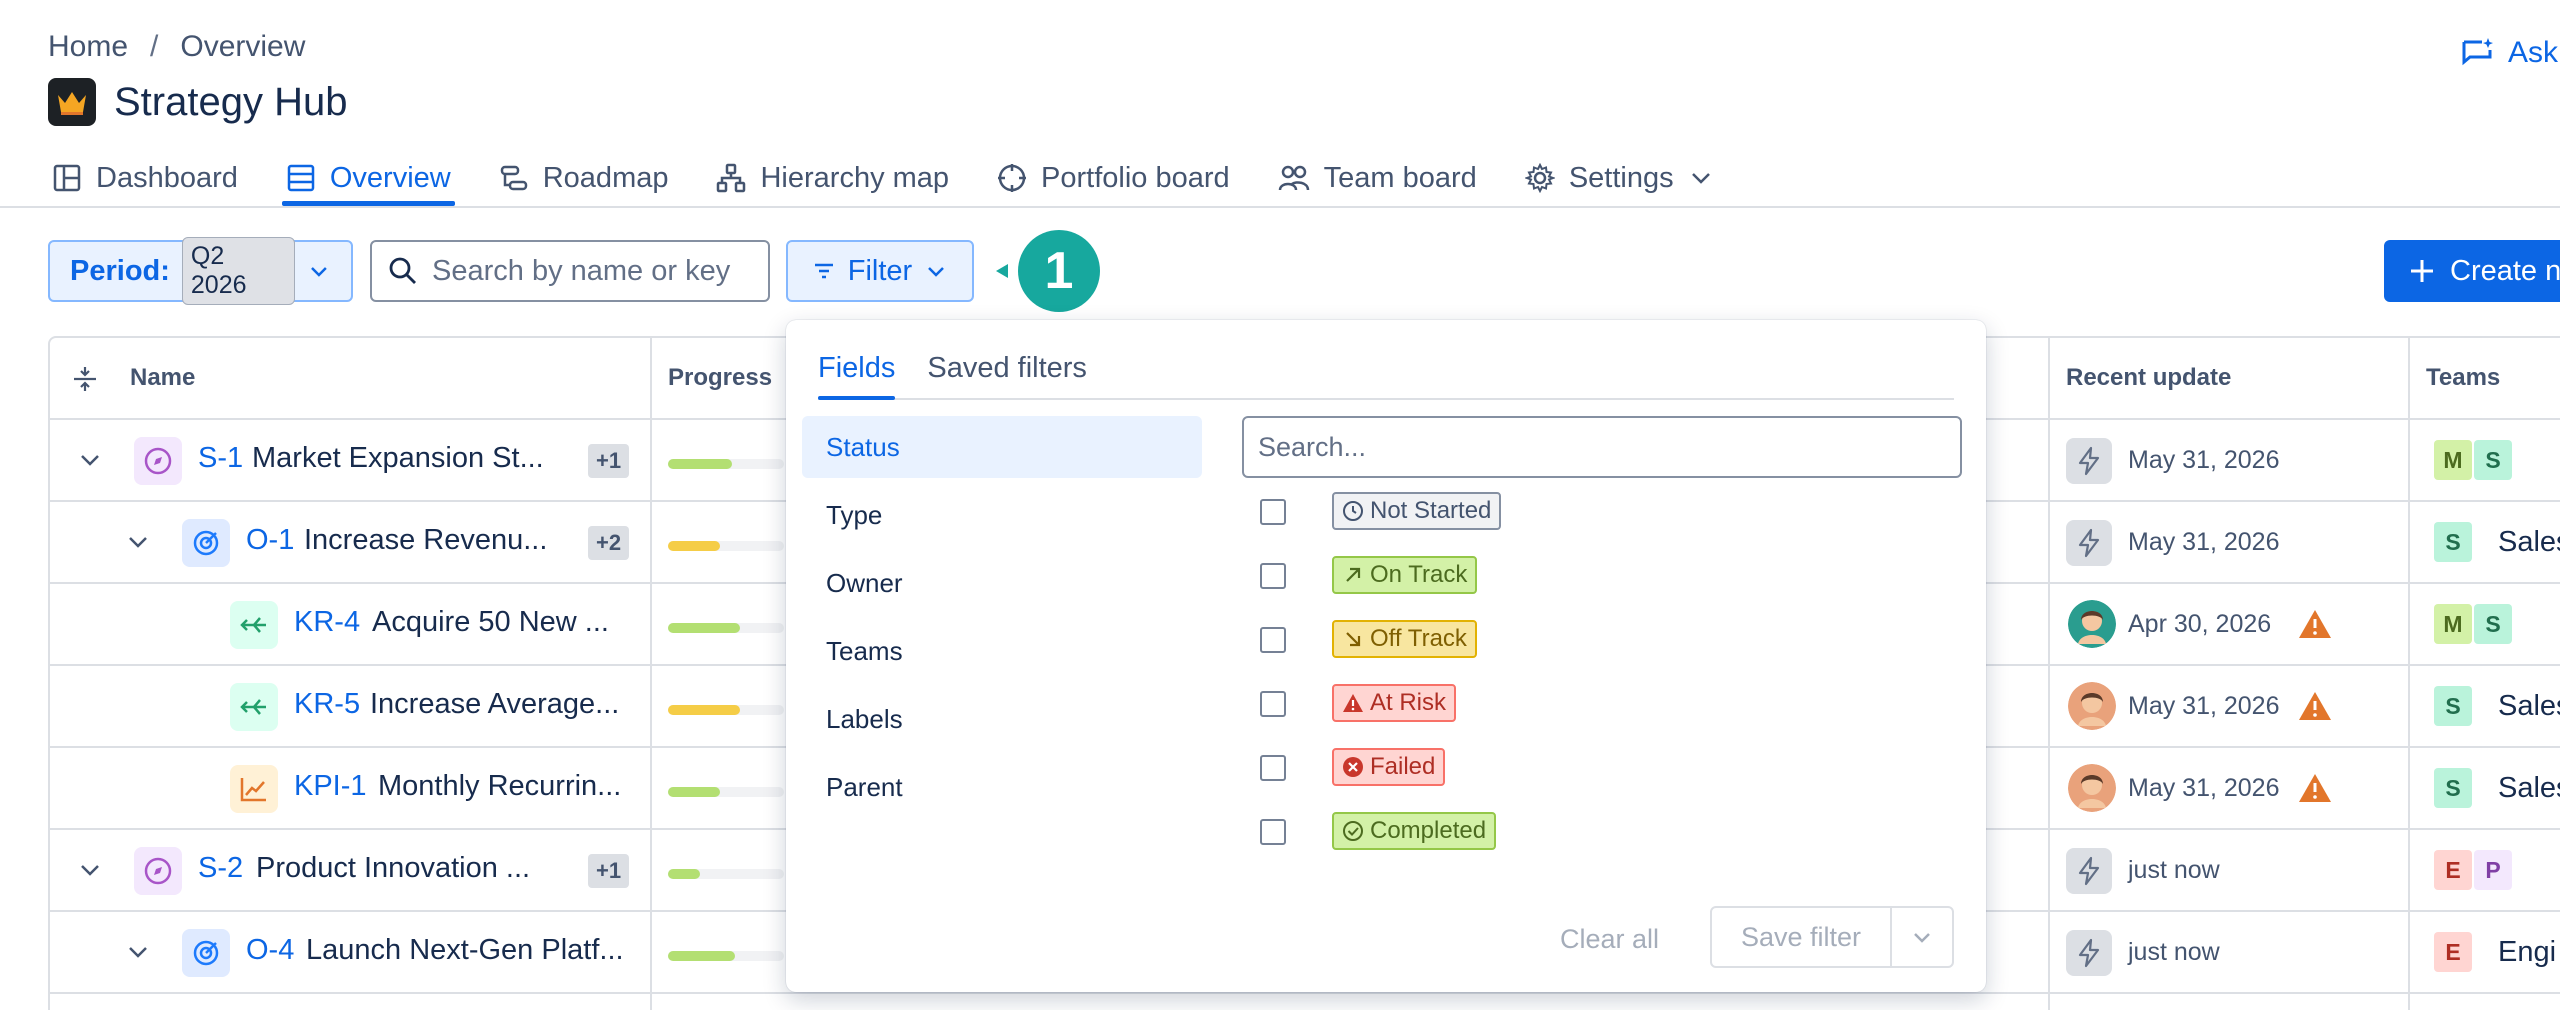 The height and width of the screenshot is (1010, 2560). I want to click on column-header-progress: Progress, so click(720, 378).